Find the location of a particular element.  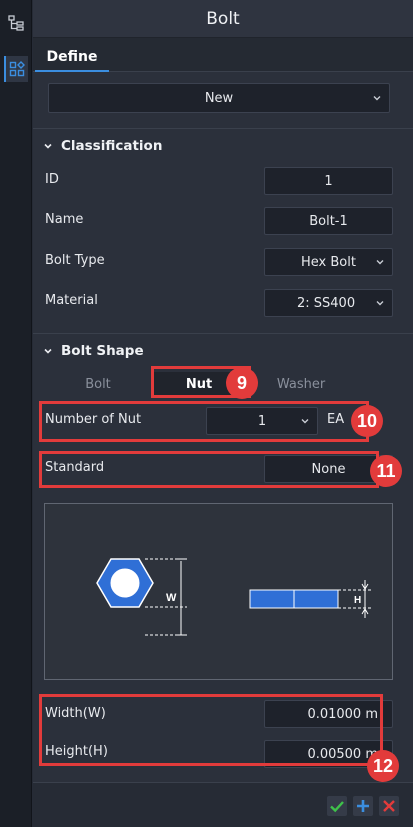

confirm-button is located at coordinates (337, 806).